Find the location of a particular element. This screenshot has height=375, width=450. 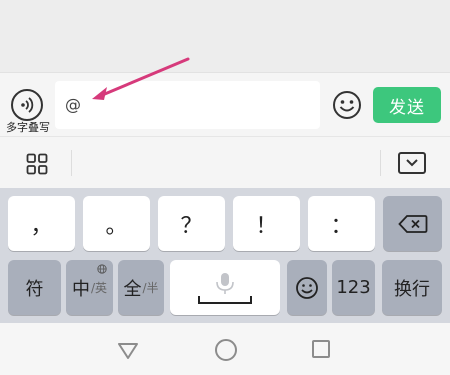

key-colon: ： is located at coordinates (341, 223).